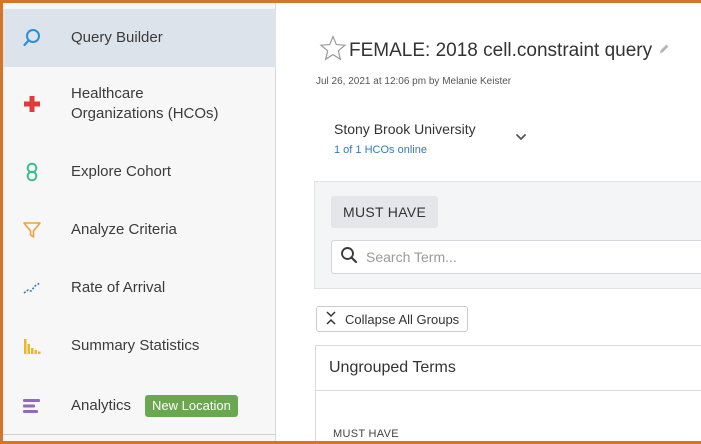 This screenshot has width=701, height=444. I want to click on chevron-down-icon, so click(521, 138).